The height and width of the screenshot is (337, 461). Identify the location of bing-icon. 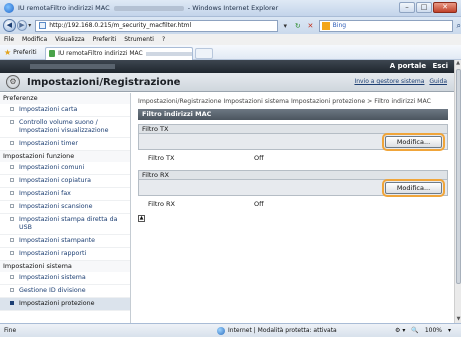
(325, 25).